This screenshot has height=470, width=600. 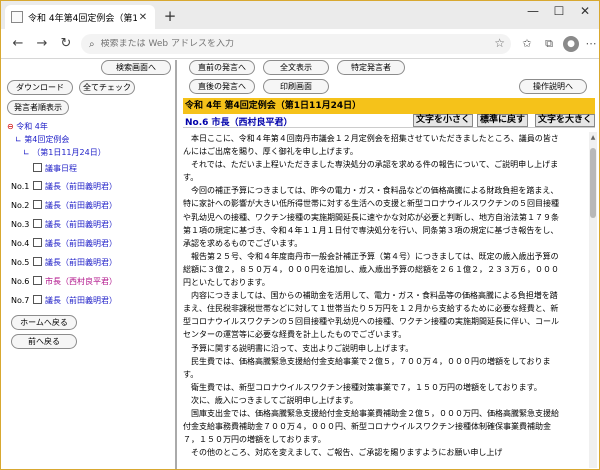 I want to click on favorite-star-icon: ☆, so click(x=499, y=43).